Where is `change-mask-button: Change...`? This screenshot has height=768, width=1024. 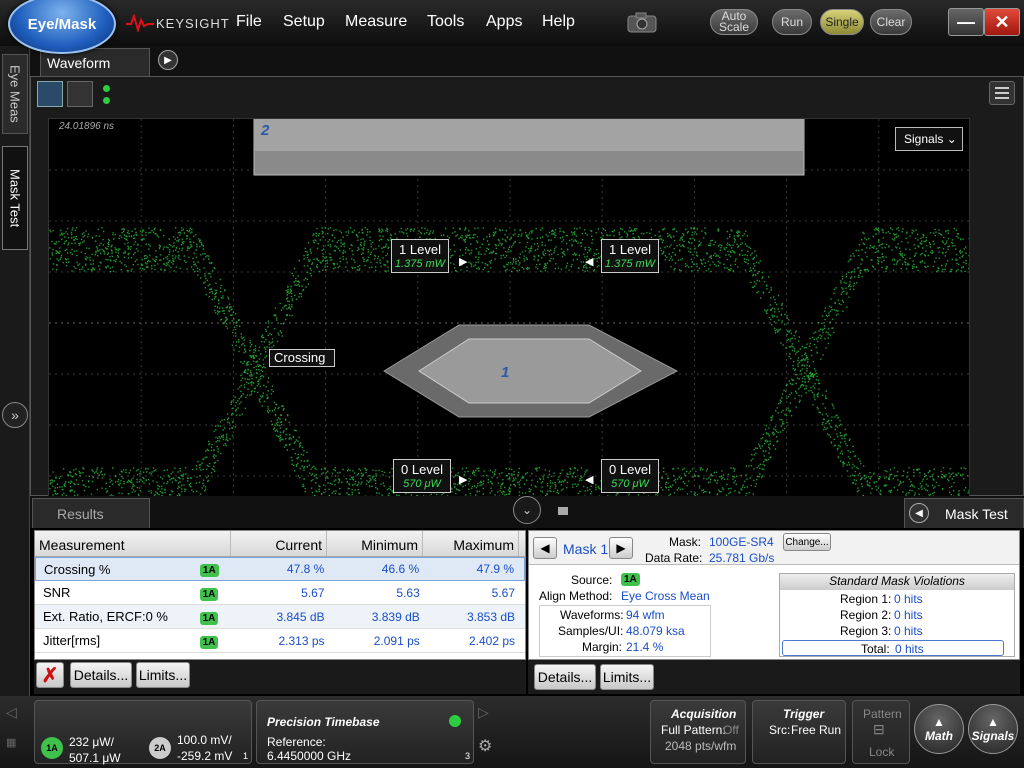 change-mask-button: Change... is located at coordinates (807, 542).